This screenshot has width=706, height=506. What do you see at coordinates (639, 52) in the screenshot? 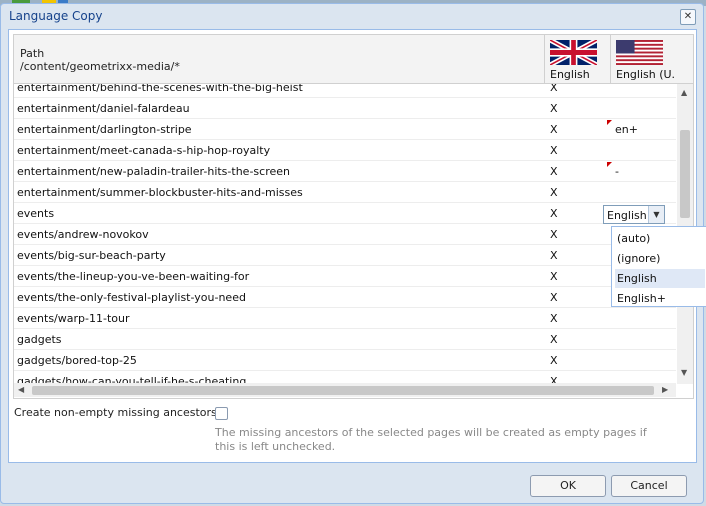
I see `us-flag-icon` at bounding box center [639, 52].